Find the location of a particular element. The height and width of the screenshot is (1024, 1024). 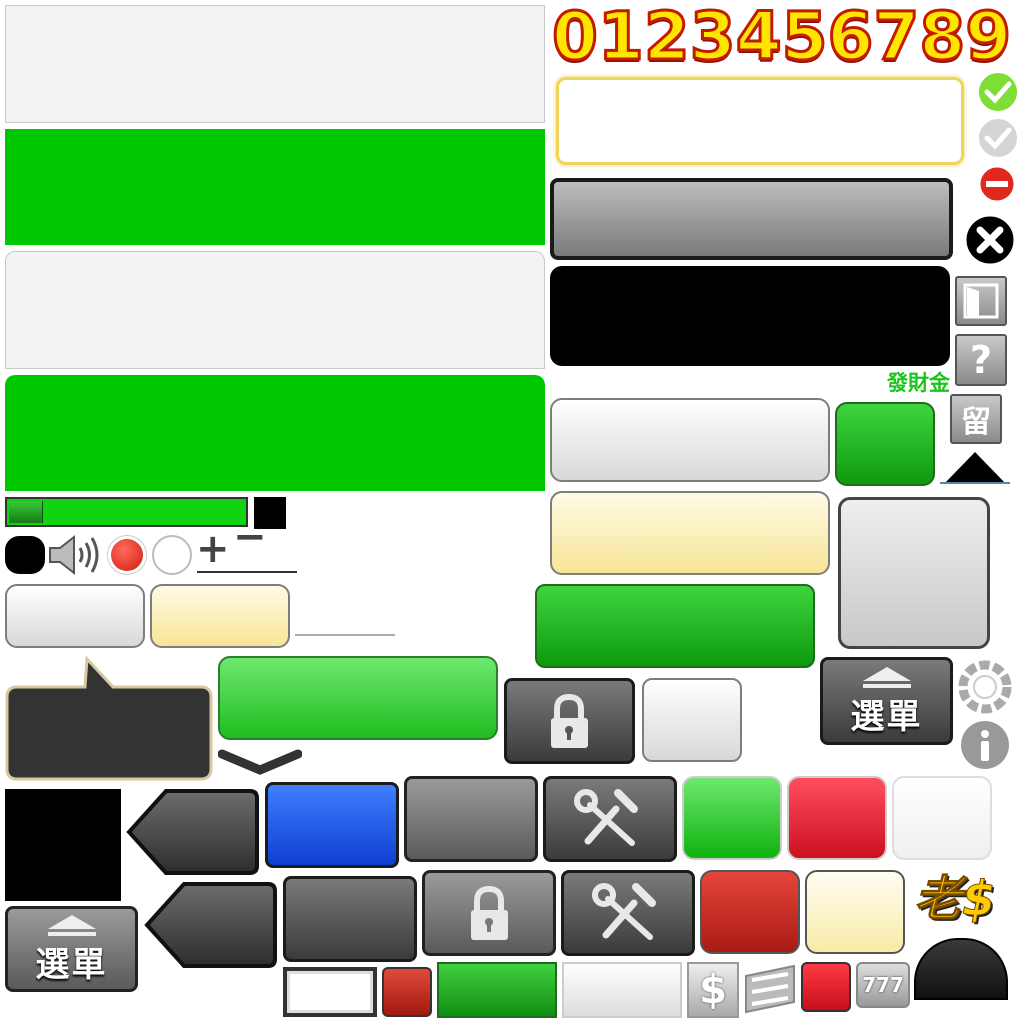

minus-circle-icon is located at coordinates (997, 184).